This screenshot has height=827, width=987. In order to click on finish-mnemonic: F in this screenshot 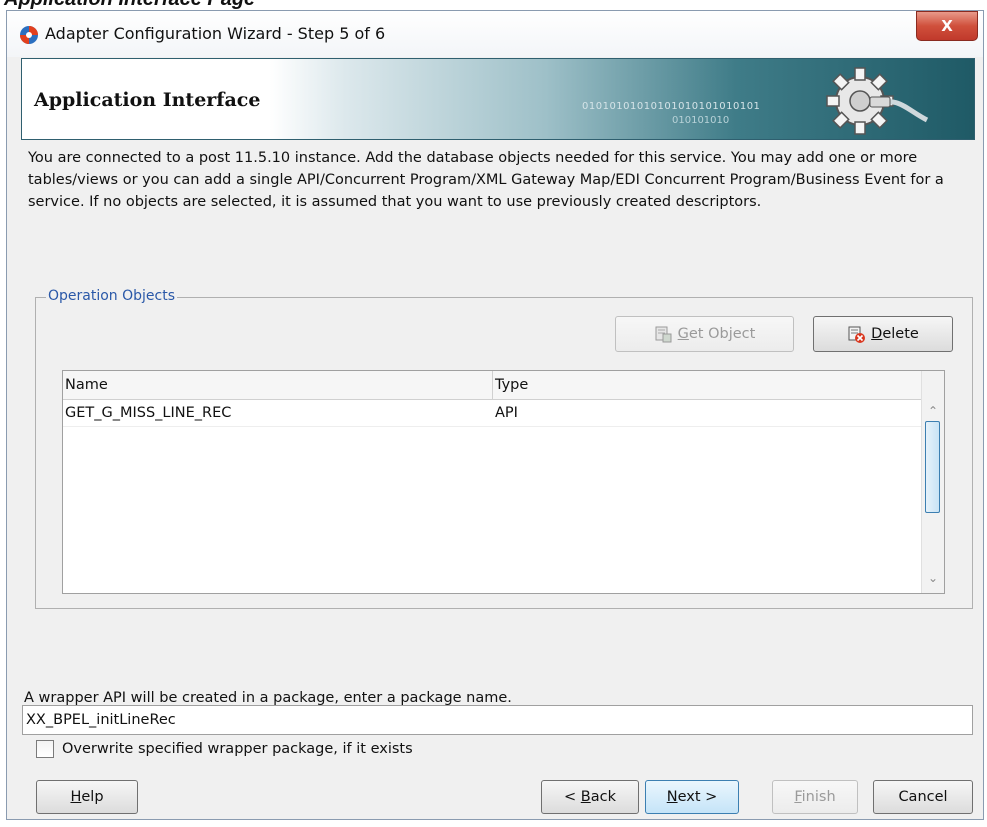, I will do `click(798, 797)`.